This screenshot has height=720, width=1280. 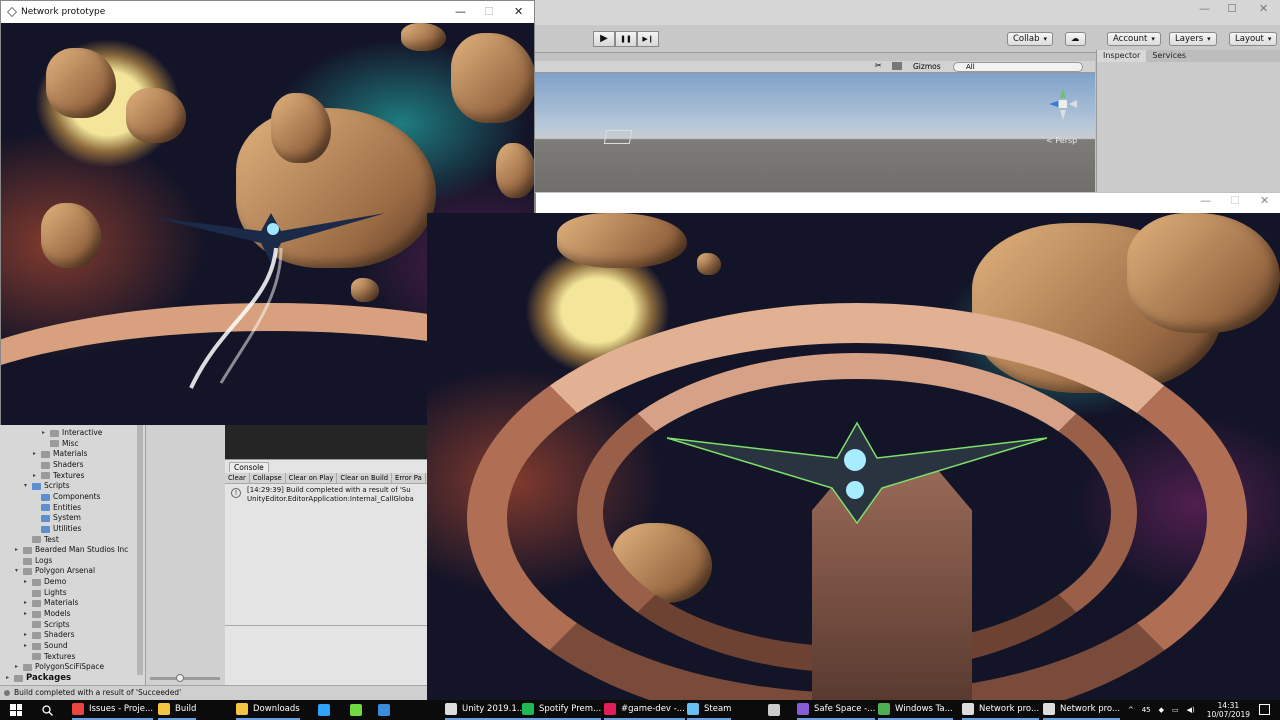 I want to click on editor-close-icon: ✕, so click(x=1263, y=8).